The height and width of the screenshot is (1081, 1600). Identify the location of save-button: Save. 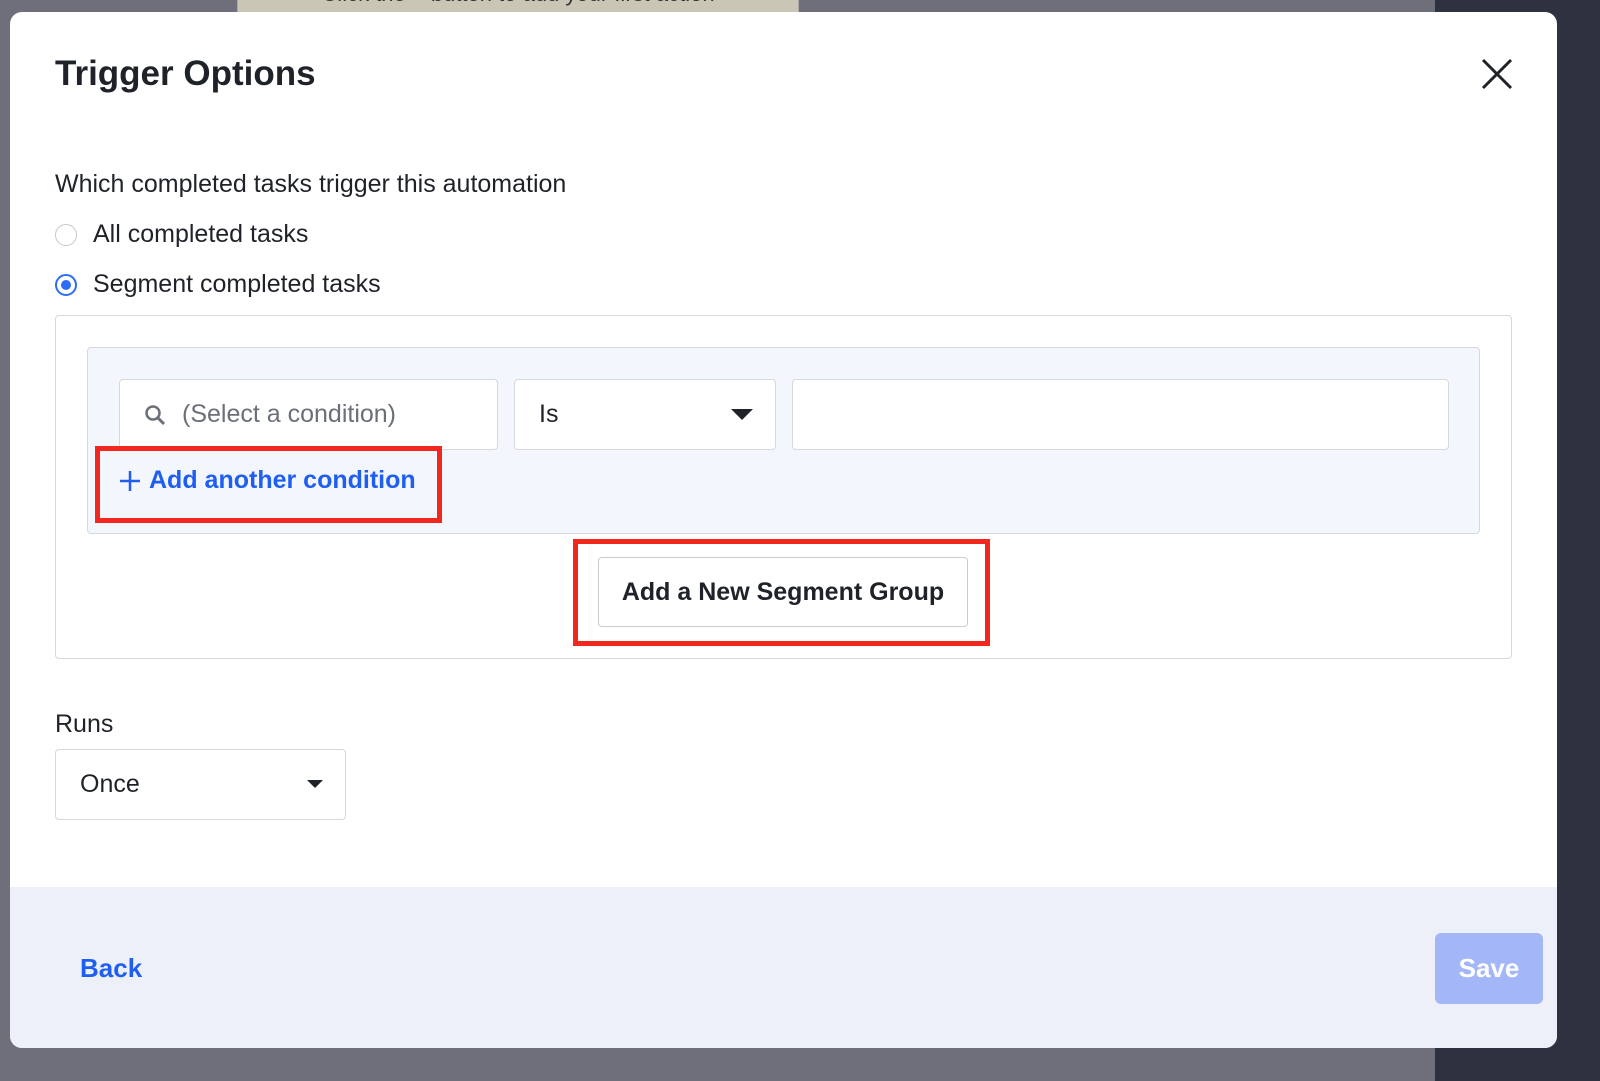
(1489, 968).